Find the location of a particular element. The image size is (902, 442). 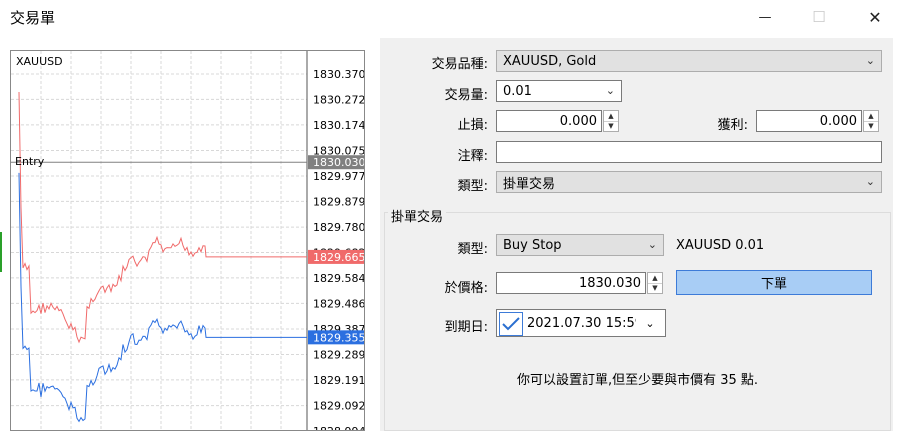

svg-text: 1830.030 is located at coordinates (339, 162).